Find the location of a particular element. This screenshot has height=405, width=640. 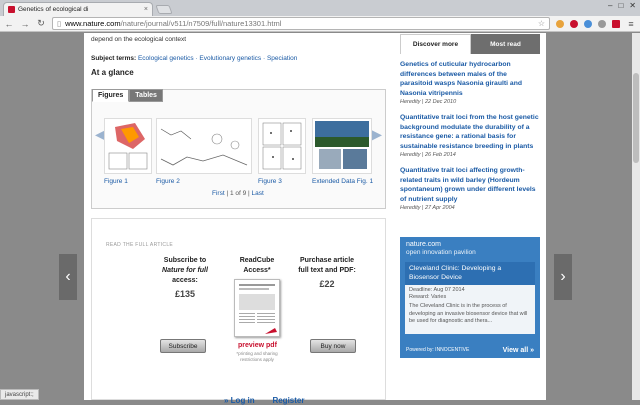

figure-tabs: Figures Tables is located at coordinates (127, 95).